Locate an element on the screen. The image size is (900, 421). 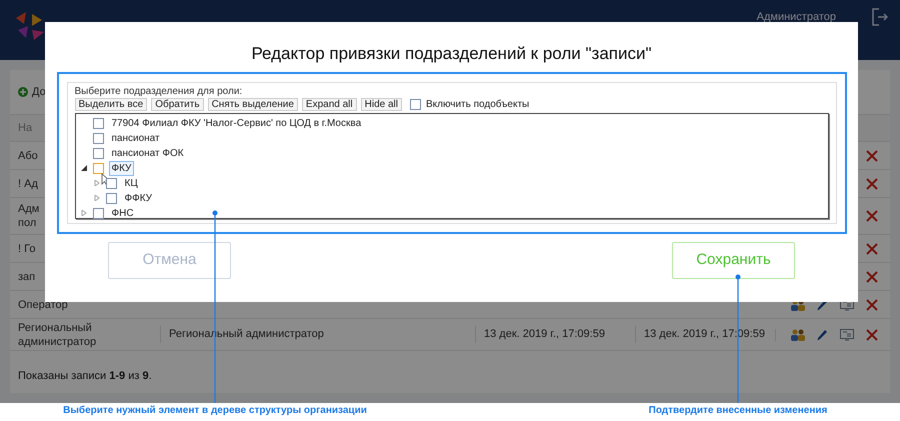
records-count: Показаны записи 1-9 из 9. is located at coordinates (85, 376).